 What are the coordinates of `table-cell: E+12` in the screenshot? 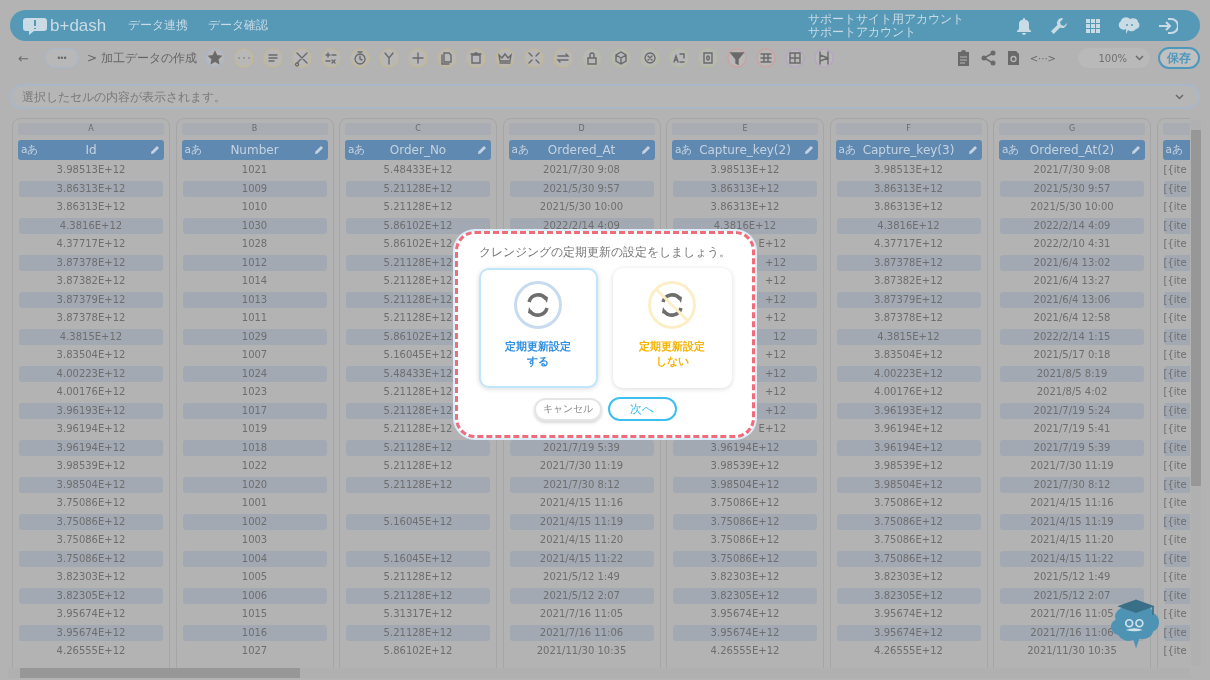 It's located at (772, 428).